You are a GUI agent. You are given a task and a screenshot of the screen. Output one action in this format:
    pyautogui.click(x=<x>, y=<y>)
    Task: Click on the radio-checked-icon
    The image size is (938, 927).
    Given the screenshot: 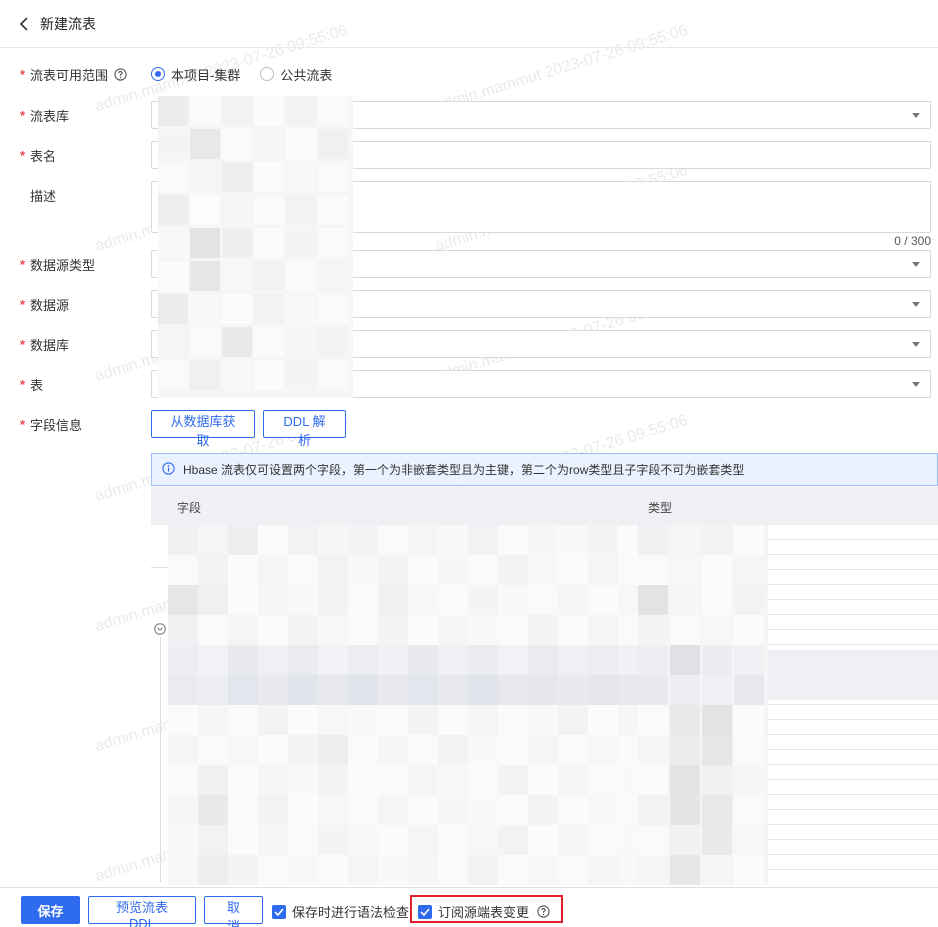 What is the action you would take?
    pyautogui.click(x=158, y=74)
    